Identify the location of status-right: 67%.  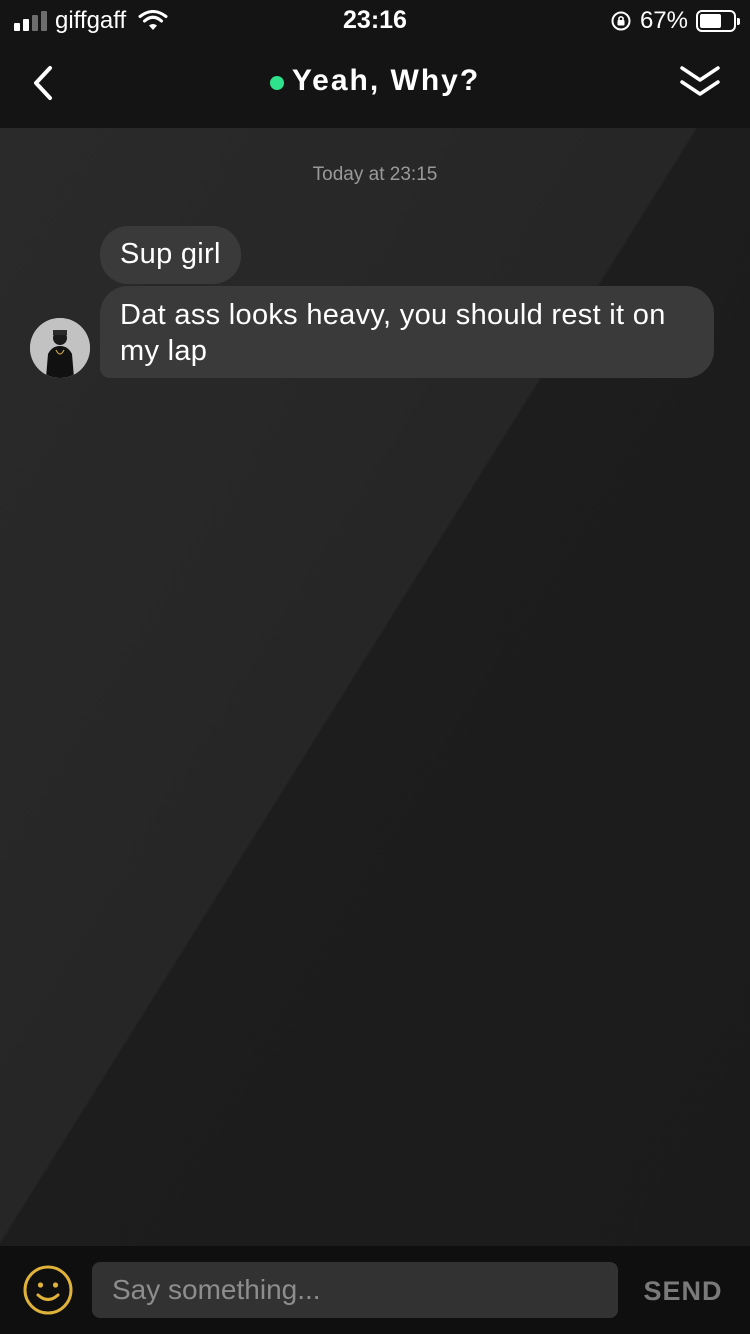
(675, 21).